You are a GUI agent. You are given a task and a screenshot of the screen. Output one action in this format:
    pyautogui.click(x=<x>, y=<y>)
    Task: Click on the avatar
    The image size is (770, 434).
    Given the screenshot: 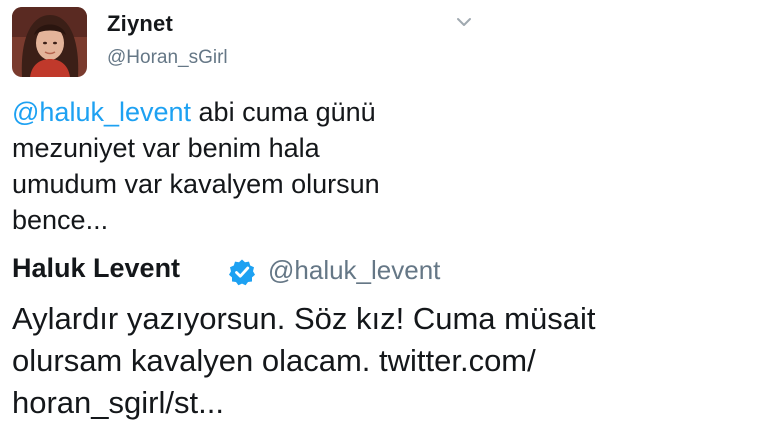 What is the action you would take?
    pyautogui.click(x=49, y=42)
    